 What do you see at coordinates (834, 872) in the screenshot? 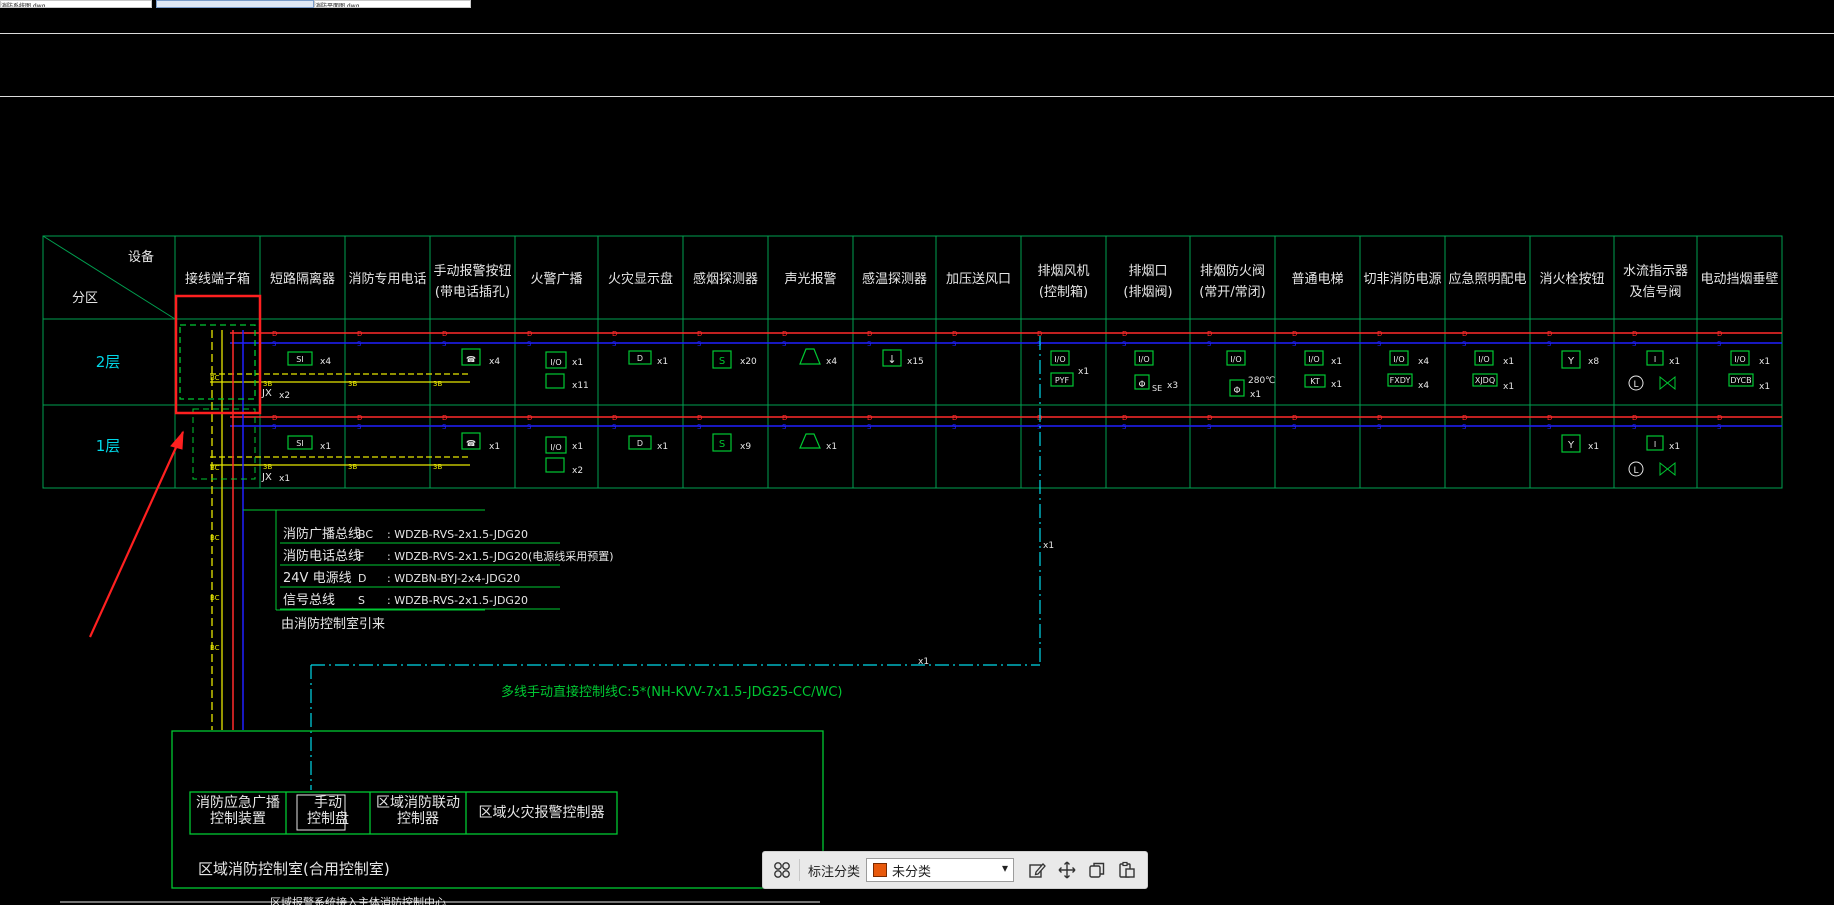
I see `annotation-category-label: 标注分类` at bounding box center [834, 872].